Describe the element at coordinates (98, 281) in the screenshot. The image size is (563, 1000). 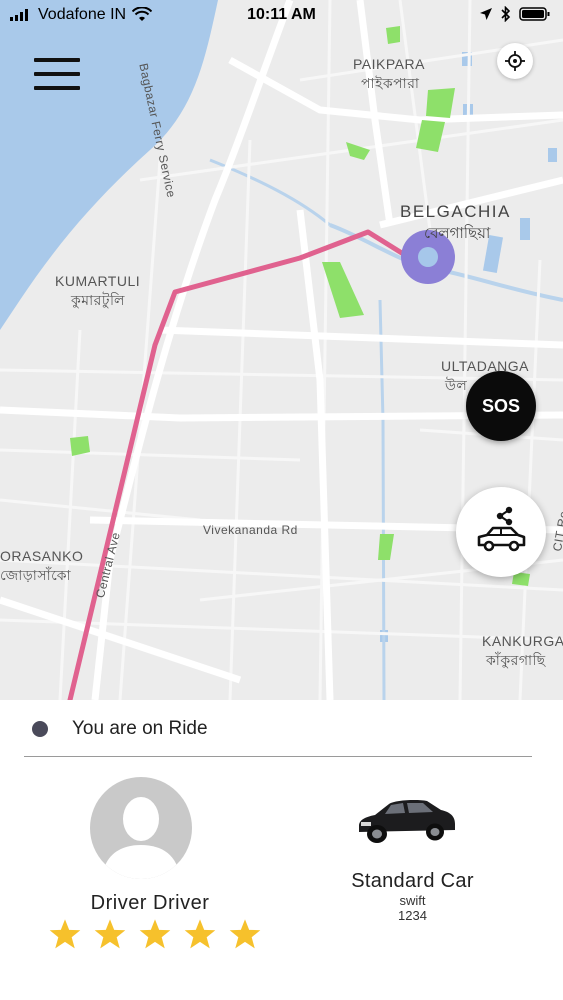
I see `place-name: KUMARTULI` at that location.